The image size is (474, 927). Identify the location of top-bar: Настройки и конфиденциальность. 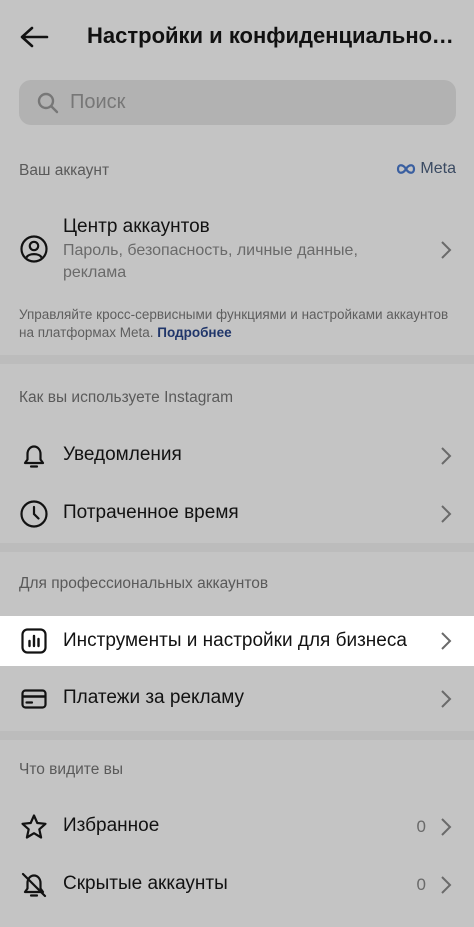
(237, 36).